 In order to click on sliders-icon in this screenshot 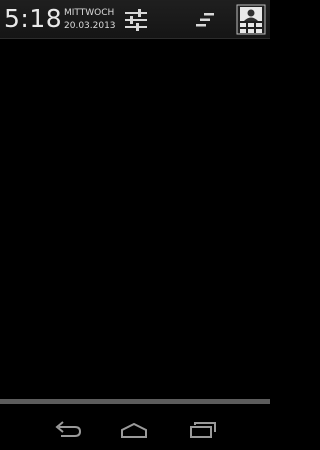, I will do `click(136, 20)`.